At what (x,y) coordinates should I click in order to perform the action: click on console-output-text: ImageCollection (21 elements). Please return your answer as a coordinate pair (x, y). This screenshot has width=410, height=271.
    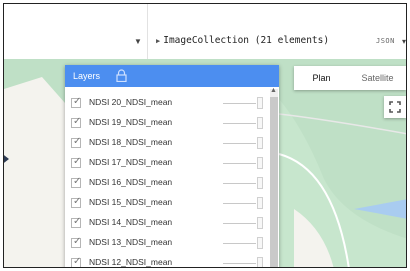
    Looking at the image, I should click on (246, 40).